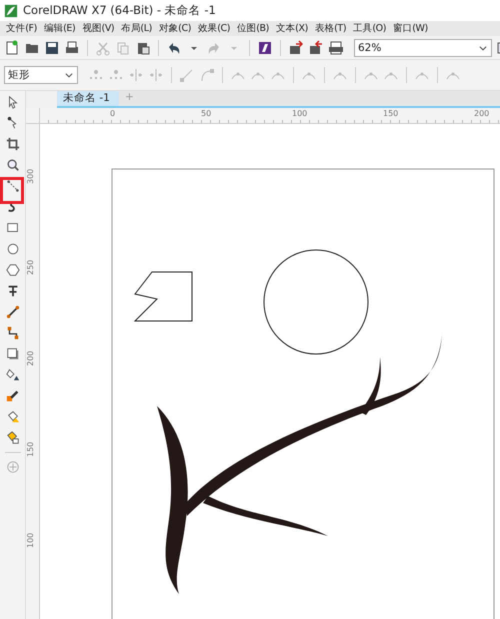 The height and width of the screenshot is (619, 500). I want to click on menu-item: 文本(X), so click(291, 28).